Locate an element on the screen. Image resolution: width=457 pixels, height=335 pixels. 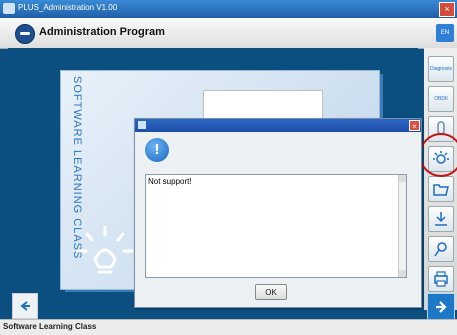
search-button is located at coordinates (441, 249).